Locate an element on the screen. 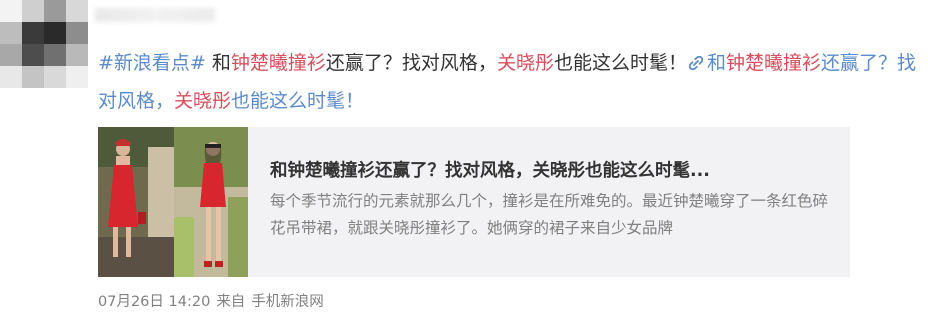 This screenshot has width=935, height=324. link-keyword: 关晓彤 is located at coordinates (202, 101).